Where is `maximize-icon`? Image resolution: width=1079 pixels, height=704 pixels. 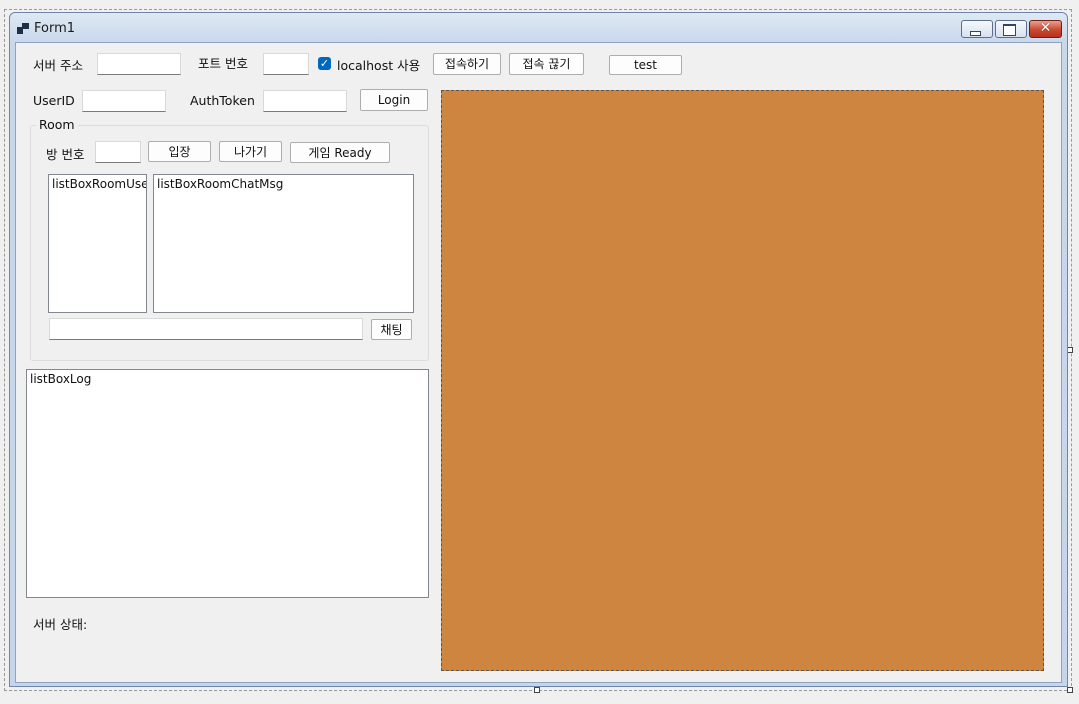 maximize-icon is located at coordinates (1009, 30).